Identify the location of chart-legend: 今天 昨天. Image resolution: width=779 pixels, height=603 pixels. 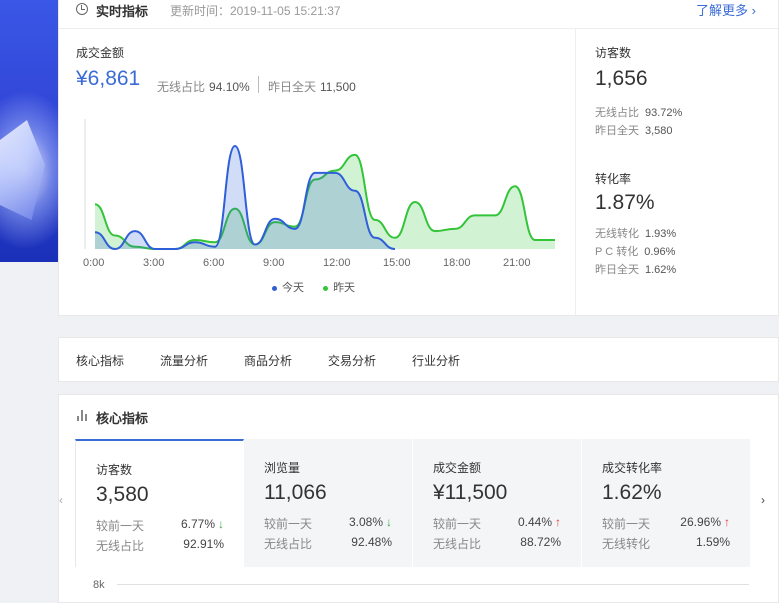
(313, 287).